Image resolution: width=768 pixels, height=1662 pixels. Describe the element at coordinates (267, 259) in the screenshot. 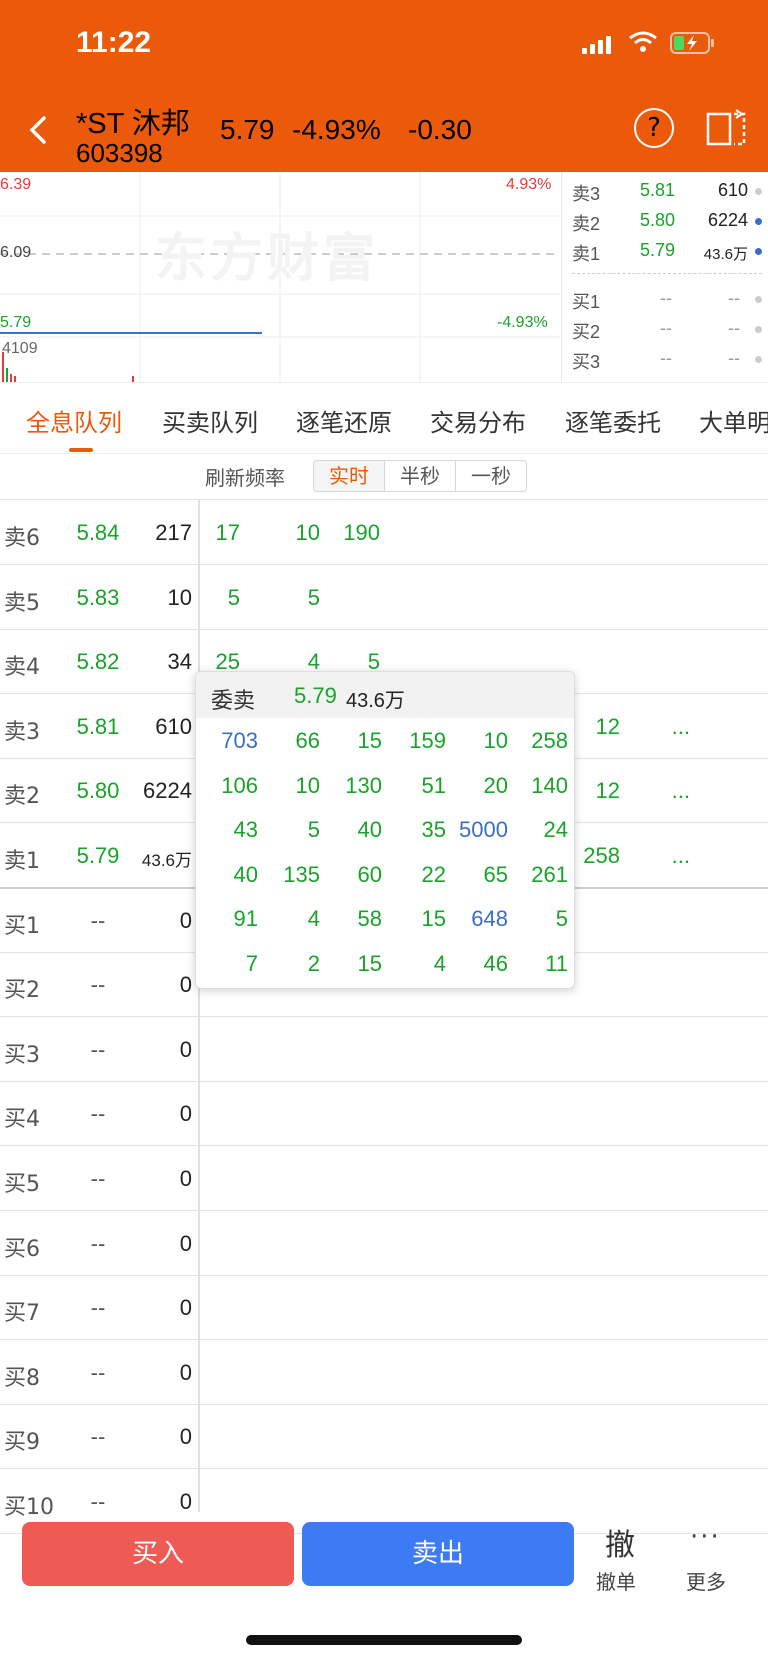

I see `chart-watermark: 东方财富` at that location.